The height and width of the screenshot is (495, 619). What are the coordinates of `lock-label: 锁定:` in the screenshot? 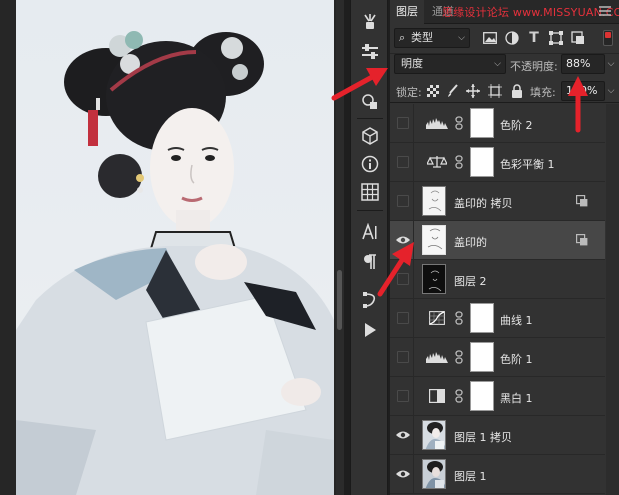 It's located at (409, 92).